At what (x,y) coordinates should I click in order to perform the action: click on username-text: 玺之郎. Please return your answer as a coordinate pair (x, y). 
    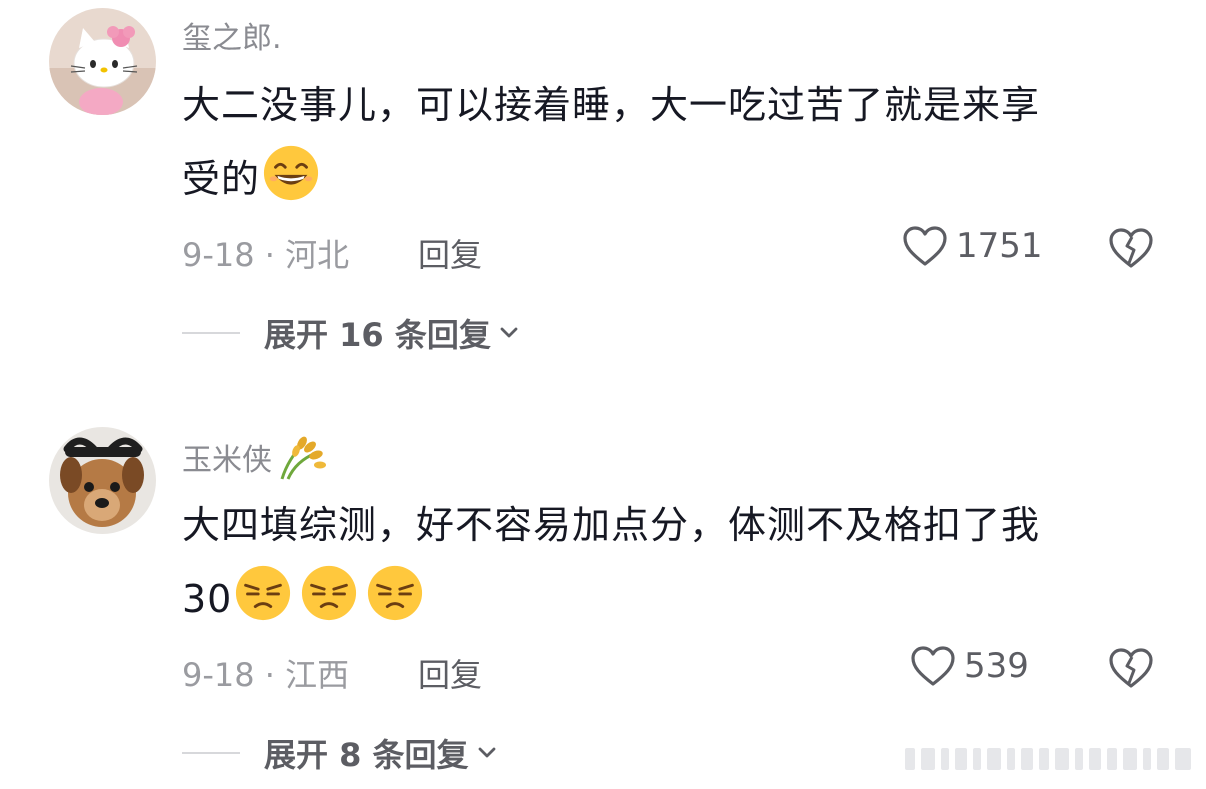
    Looking at the image, I should click on (227, 38).